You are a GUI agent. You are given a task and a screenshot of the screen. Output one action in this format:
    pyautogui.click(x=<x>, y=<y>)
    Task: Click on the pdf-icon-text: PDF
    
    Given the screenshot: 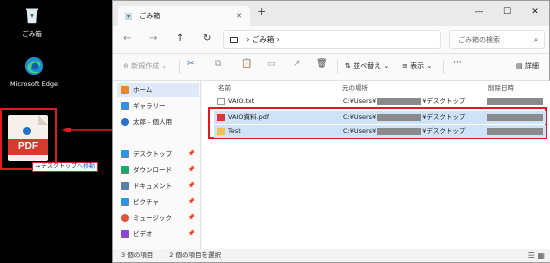 What is the action you would take?
    pyautogui.click(x=28, y=147)
    